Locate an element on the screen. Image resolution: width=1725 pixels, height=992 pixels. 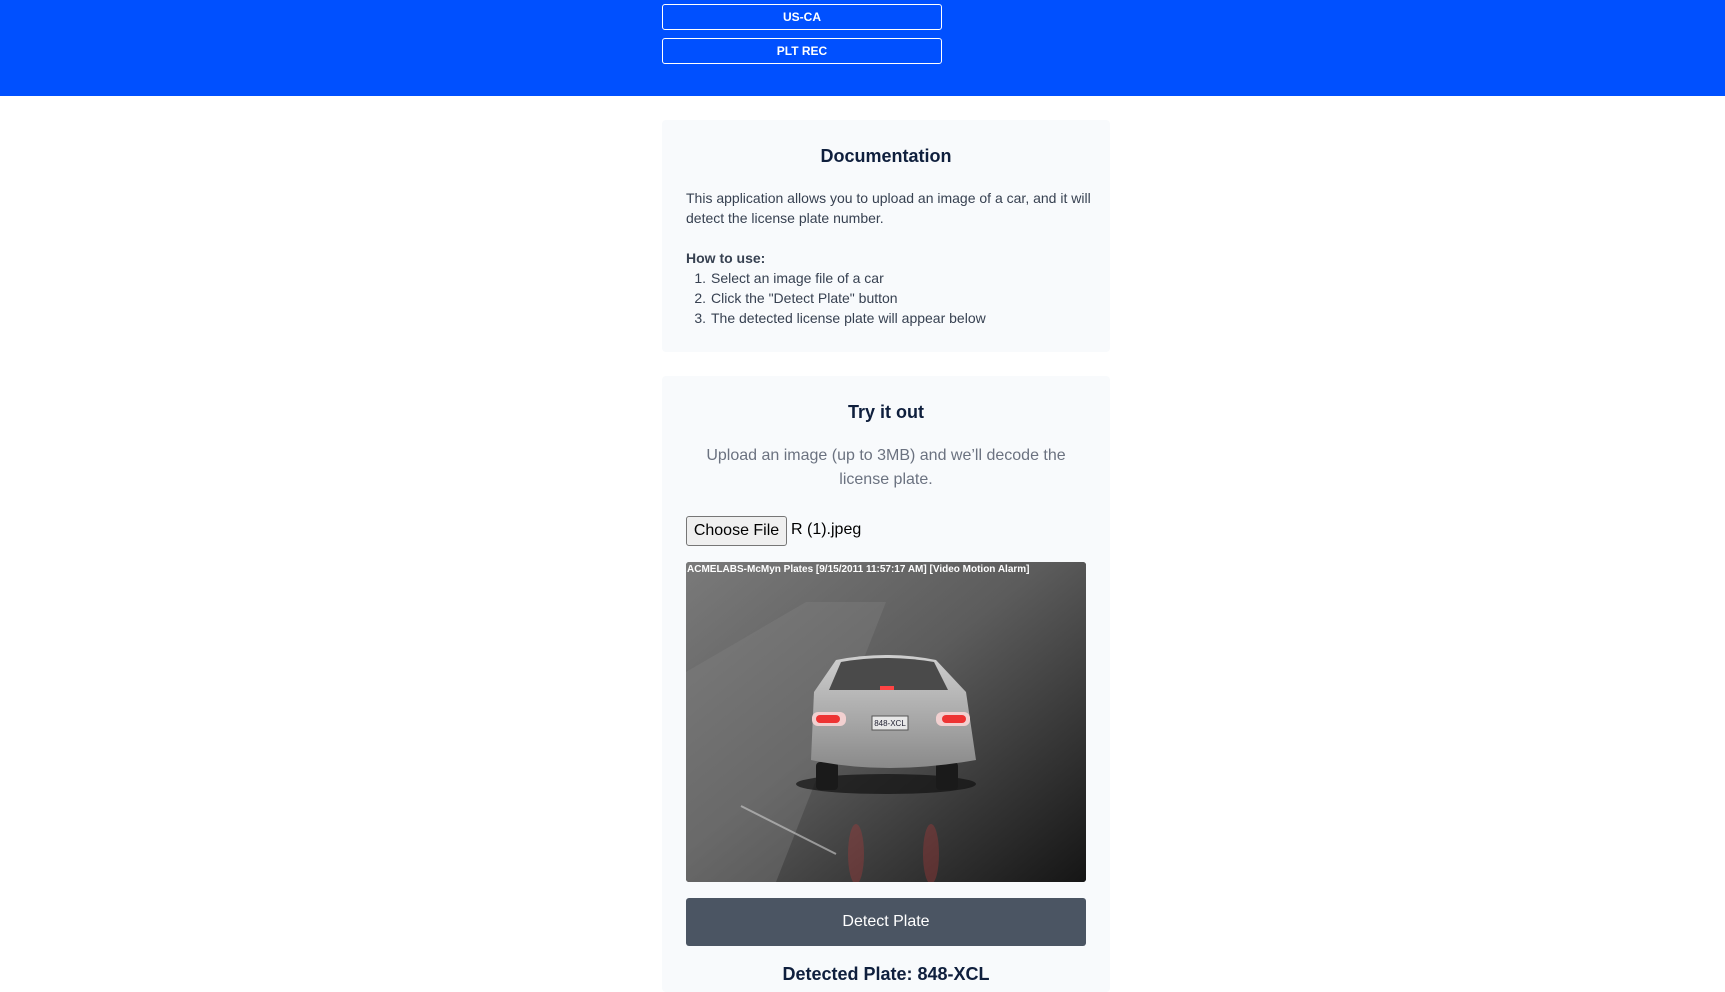
top-bar: US-CA PLT REC is located at coordinates (862, 48).